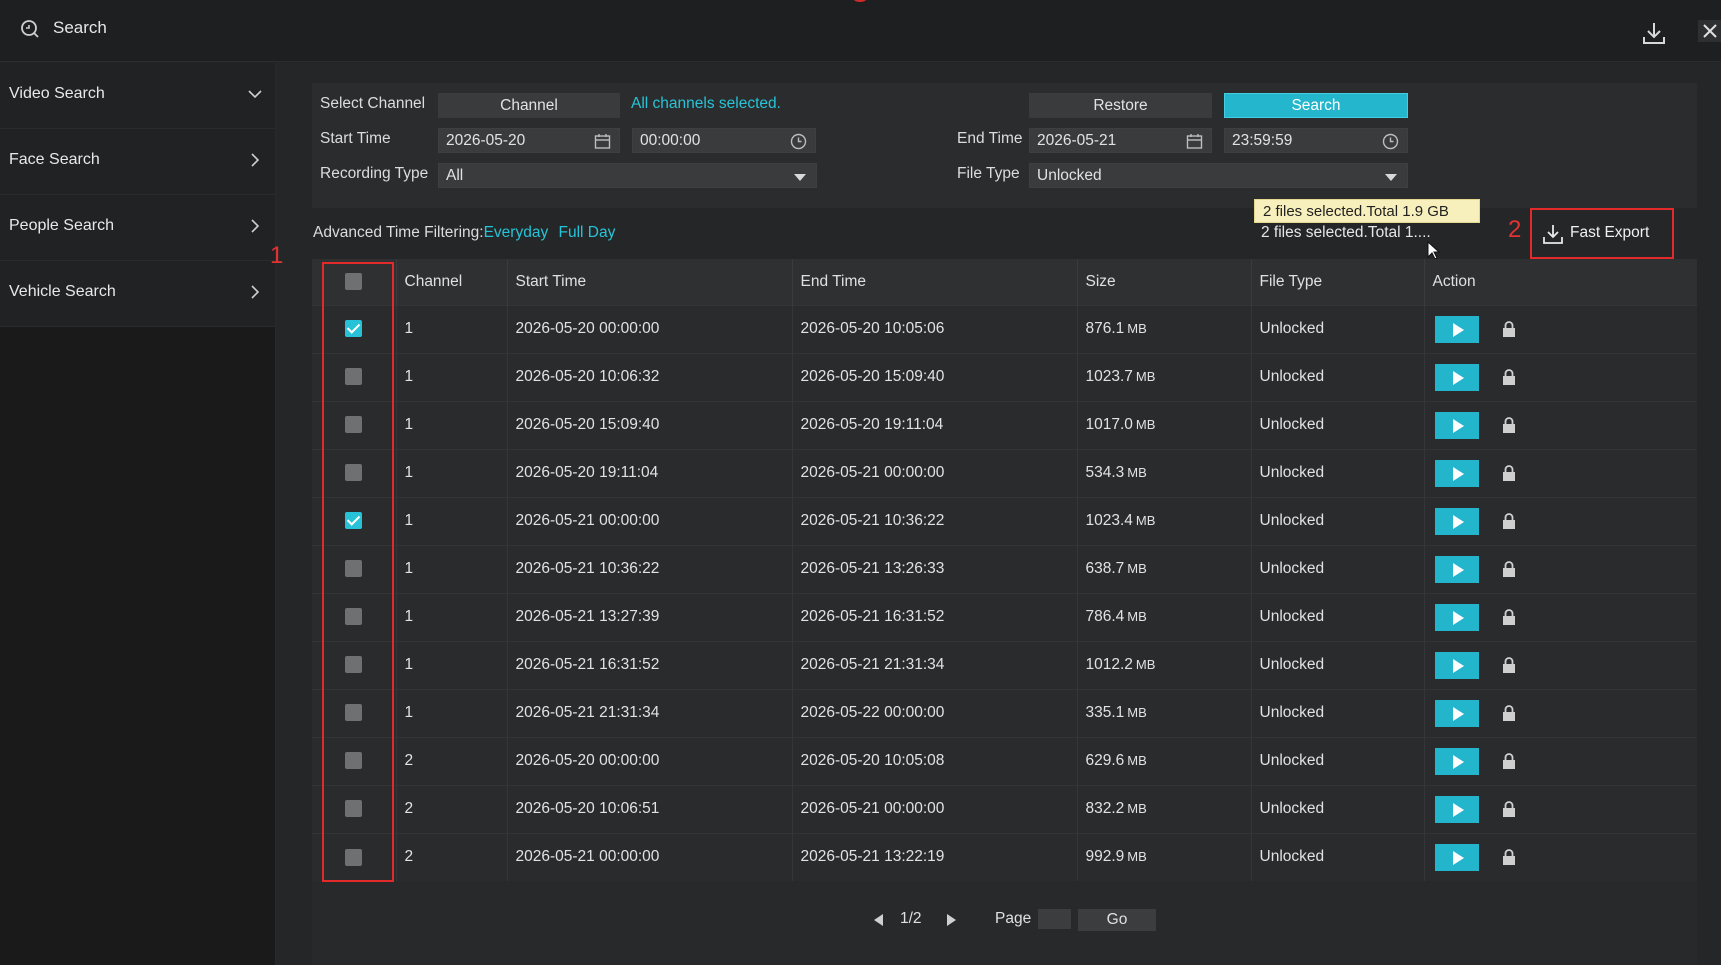 The image size is (1721, 965). I want to click on everyday-link: Everyday, so click(516, 232).